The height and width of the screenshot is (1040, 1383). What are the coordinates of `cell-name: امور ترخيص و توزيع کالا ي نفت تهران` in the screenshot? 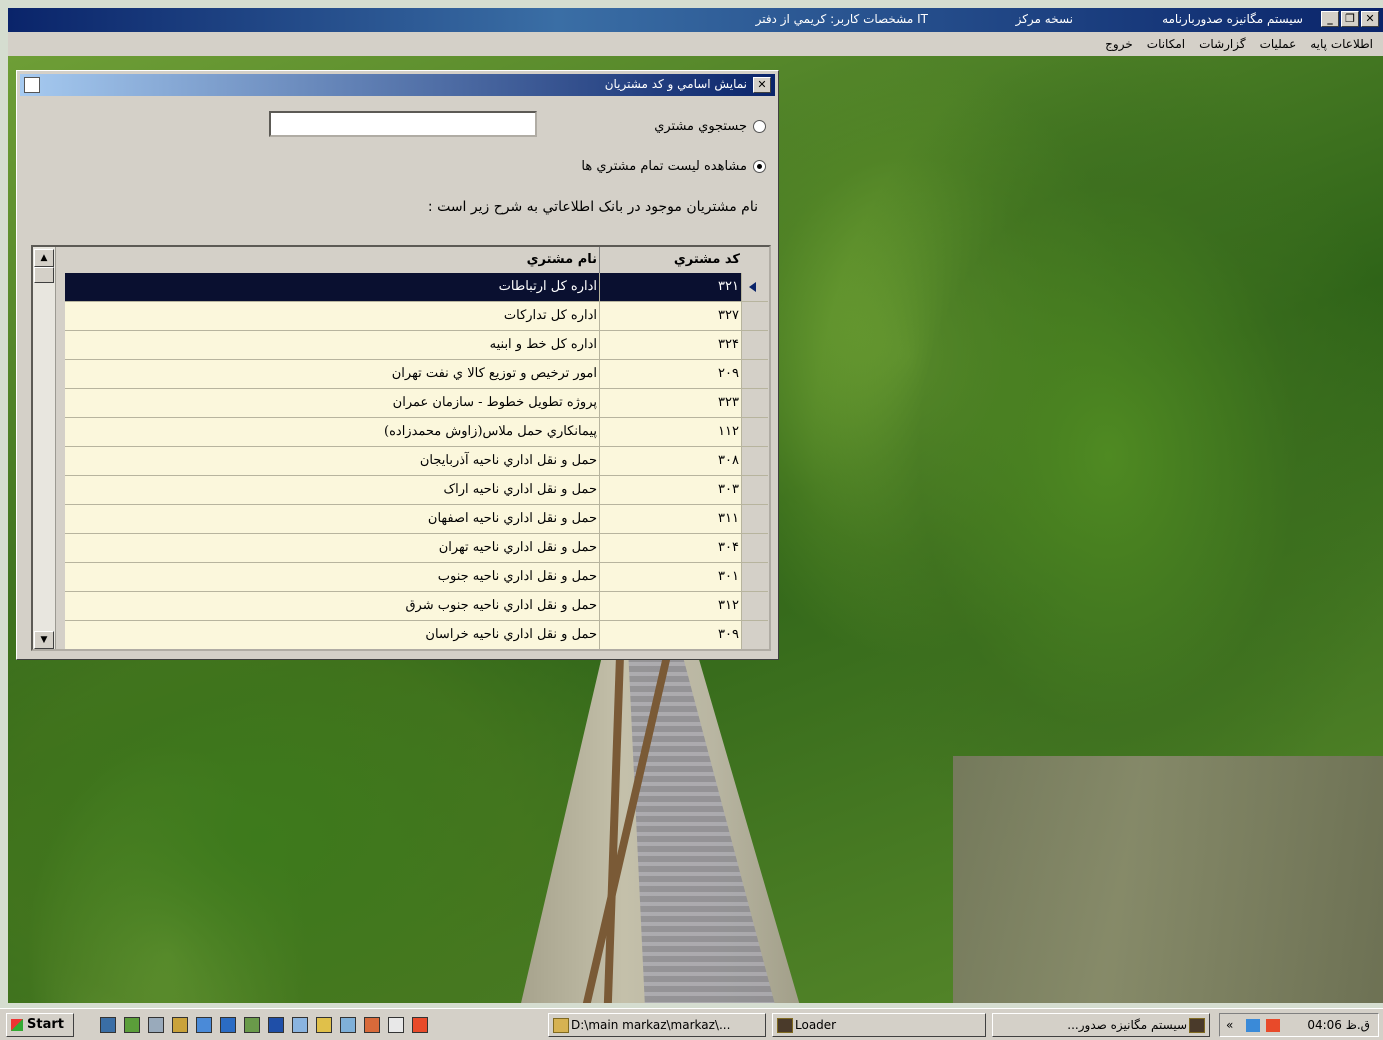 It's located at (332, 374).